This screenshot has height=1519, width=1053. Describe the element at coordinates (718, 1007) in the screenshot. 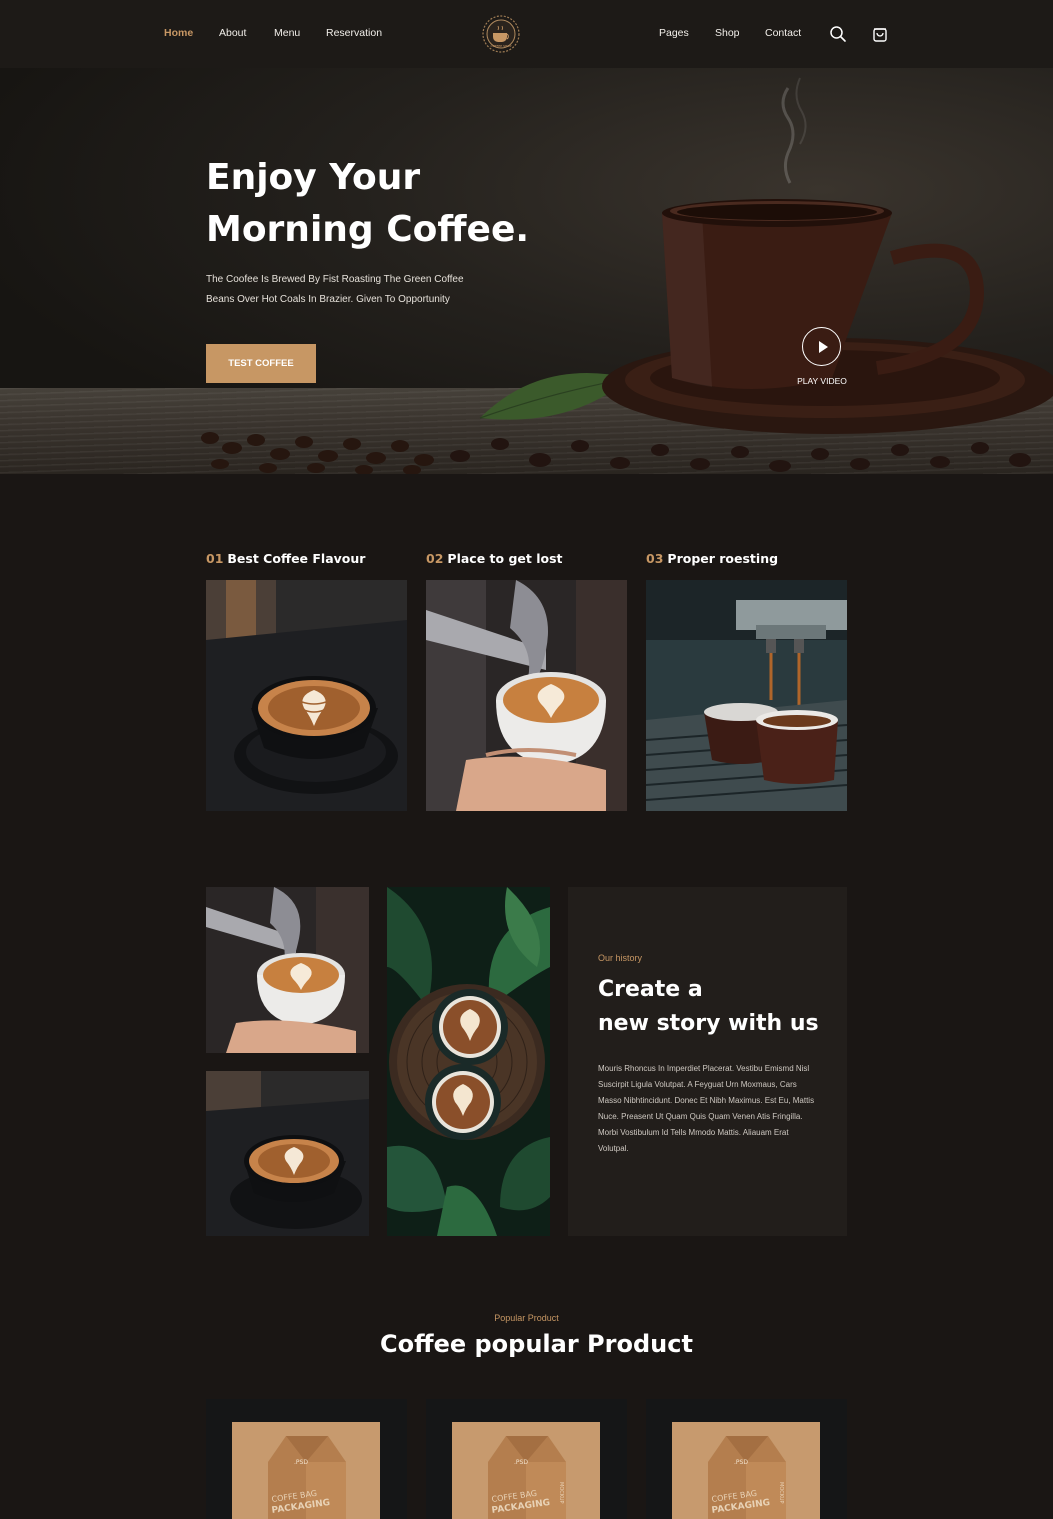

I see `story-title: Create a new story with us` at that location.